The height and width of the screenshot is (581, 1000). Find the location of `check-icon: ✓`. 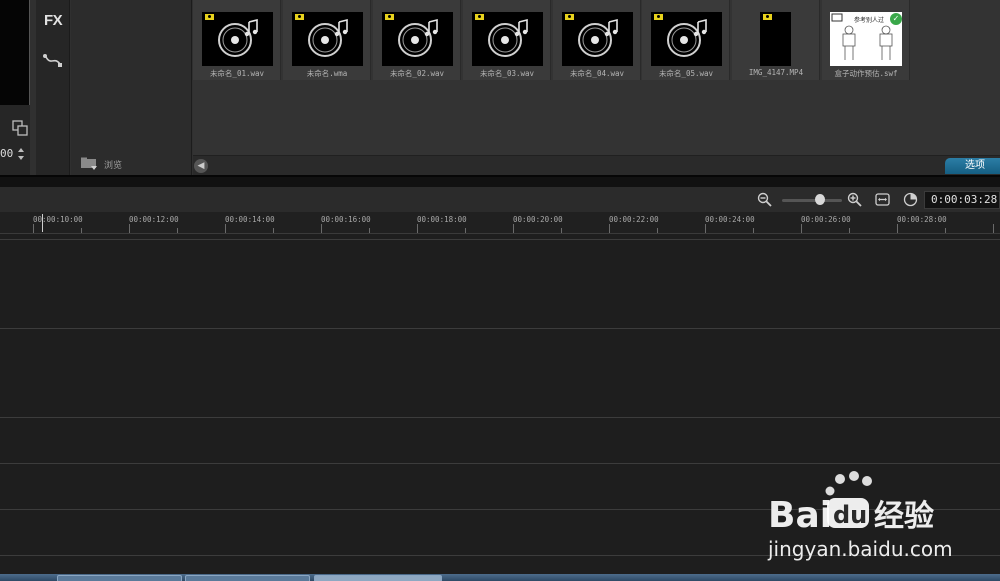

check-icon: ✓ is located at coordinates (896, 19).